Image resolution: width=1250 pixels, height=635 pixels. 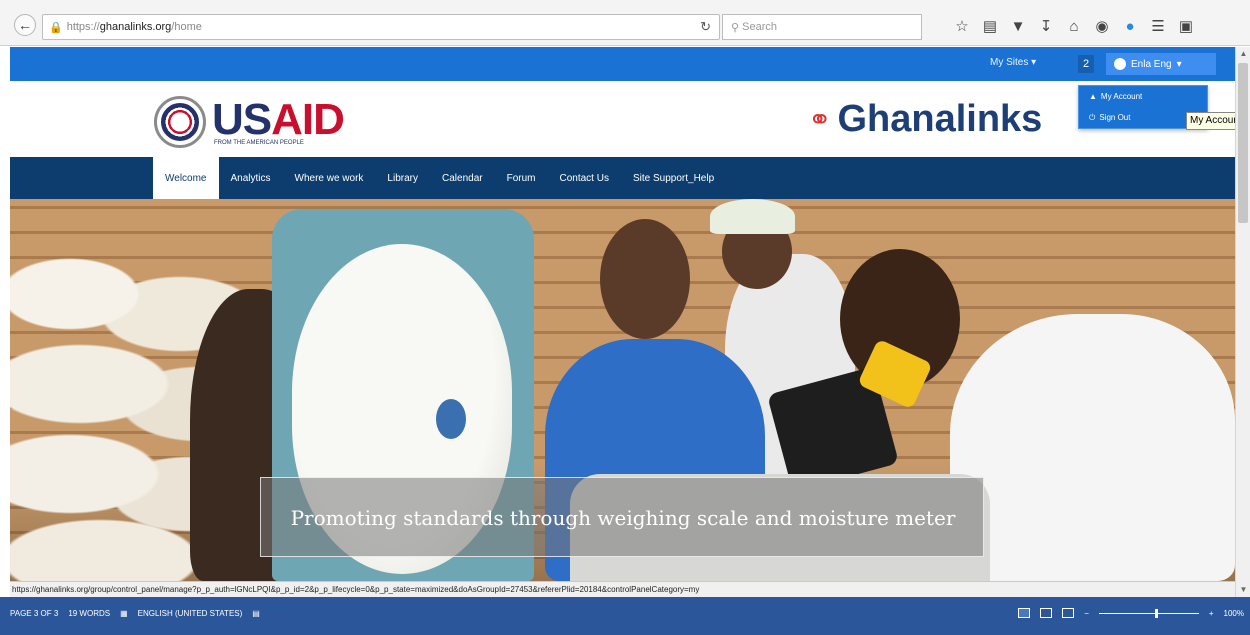 What do you see at coordinates (1074, 26) in the screenshot?
I see `home-icon: ⌂` at bounding box center [1074, 26].